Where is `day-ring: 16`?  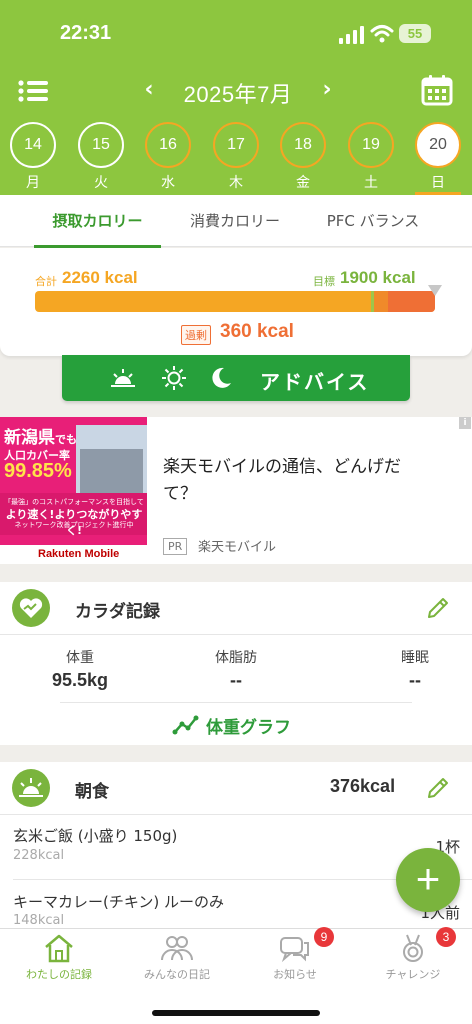 day-ring: 16 is located at coordinates (168, 145).